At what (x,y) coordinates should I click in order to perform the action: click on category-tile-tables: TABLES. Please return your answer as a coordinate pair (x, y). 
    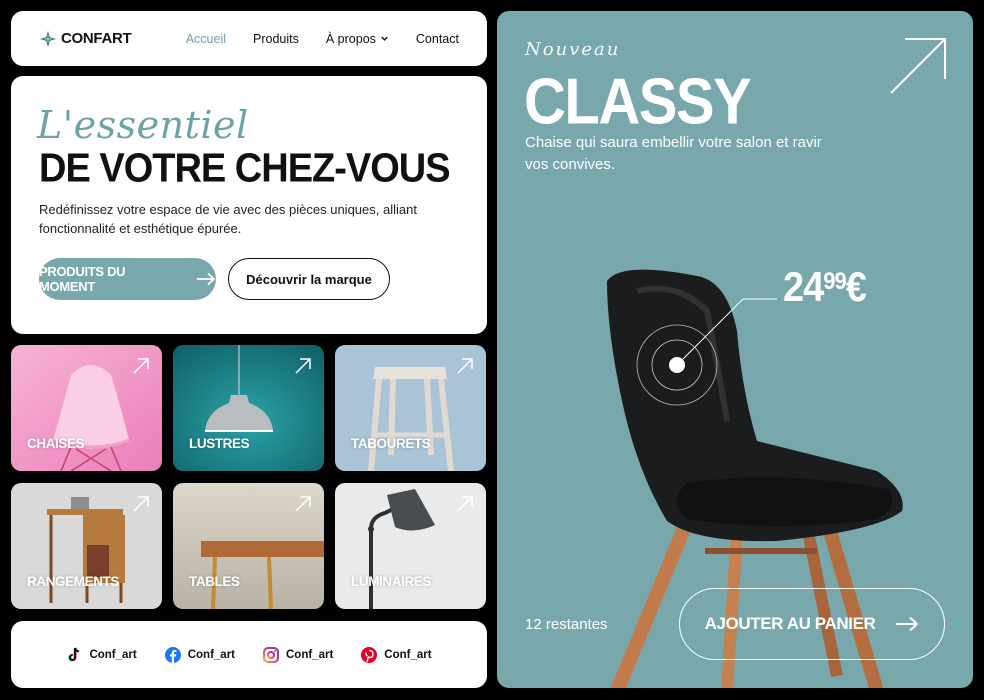
    Looking at the image, I should click on (248, 546).